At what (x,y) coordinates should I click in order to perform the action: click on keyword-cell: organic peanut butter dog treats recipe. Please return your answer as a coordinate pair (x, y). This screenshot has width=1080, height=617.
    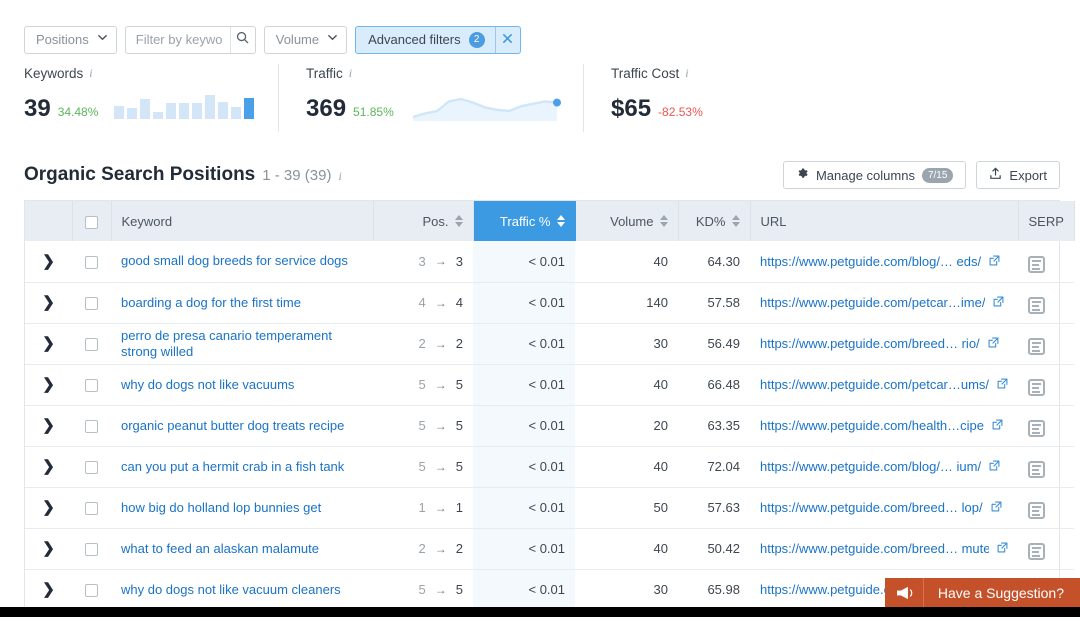
    Looking at the image, I should click on (242, 426).